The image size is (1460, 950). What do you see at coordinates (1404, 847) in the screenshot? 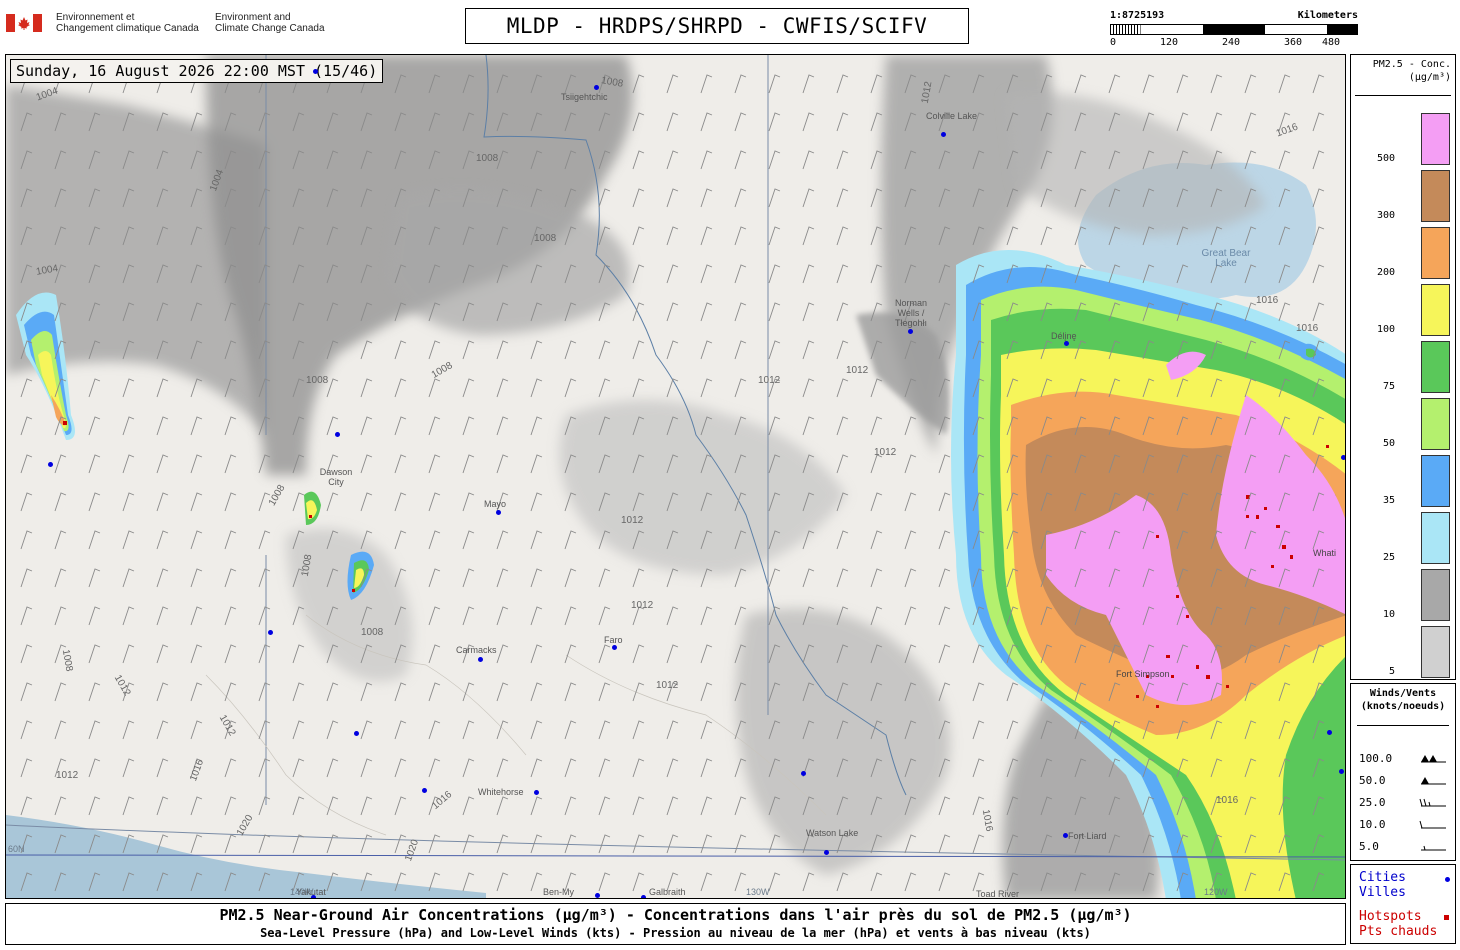
I see `wind-legend-row: 5.0` at bounding box center [1404, 847].